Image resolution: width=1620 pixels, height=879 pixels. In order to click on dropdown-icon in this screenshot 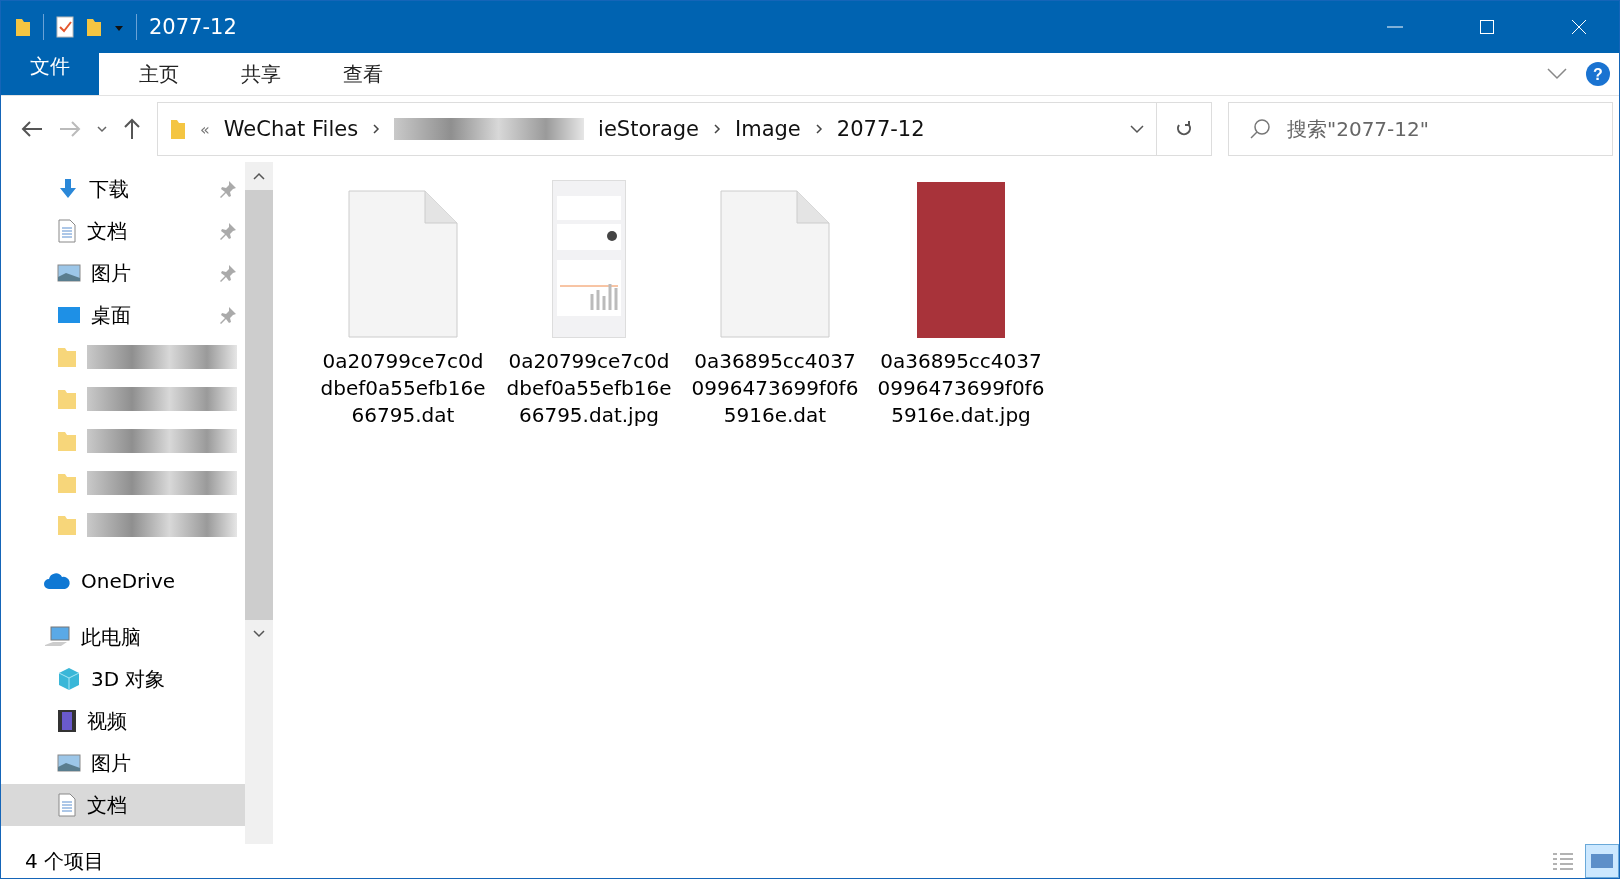, I will do `click(119, 27)`.